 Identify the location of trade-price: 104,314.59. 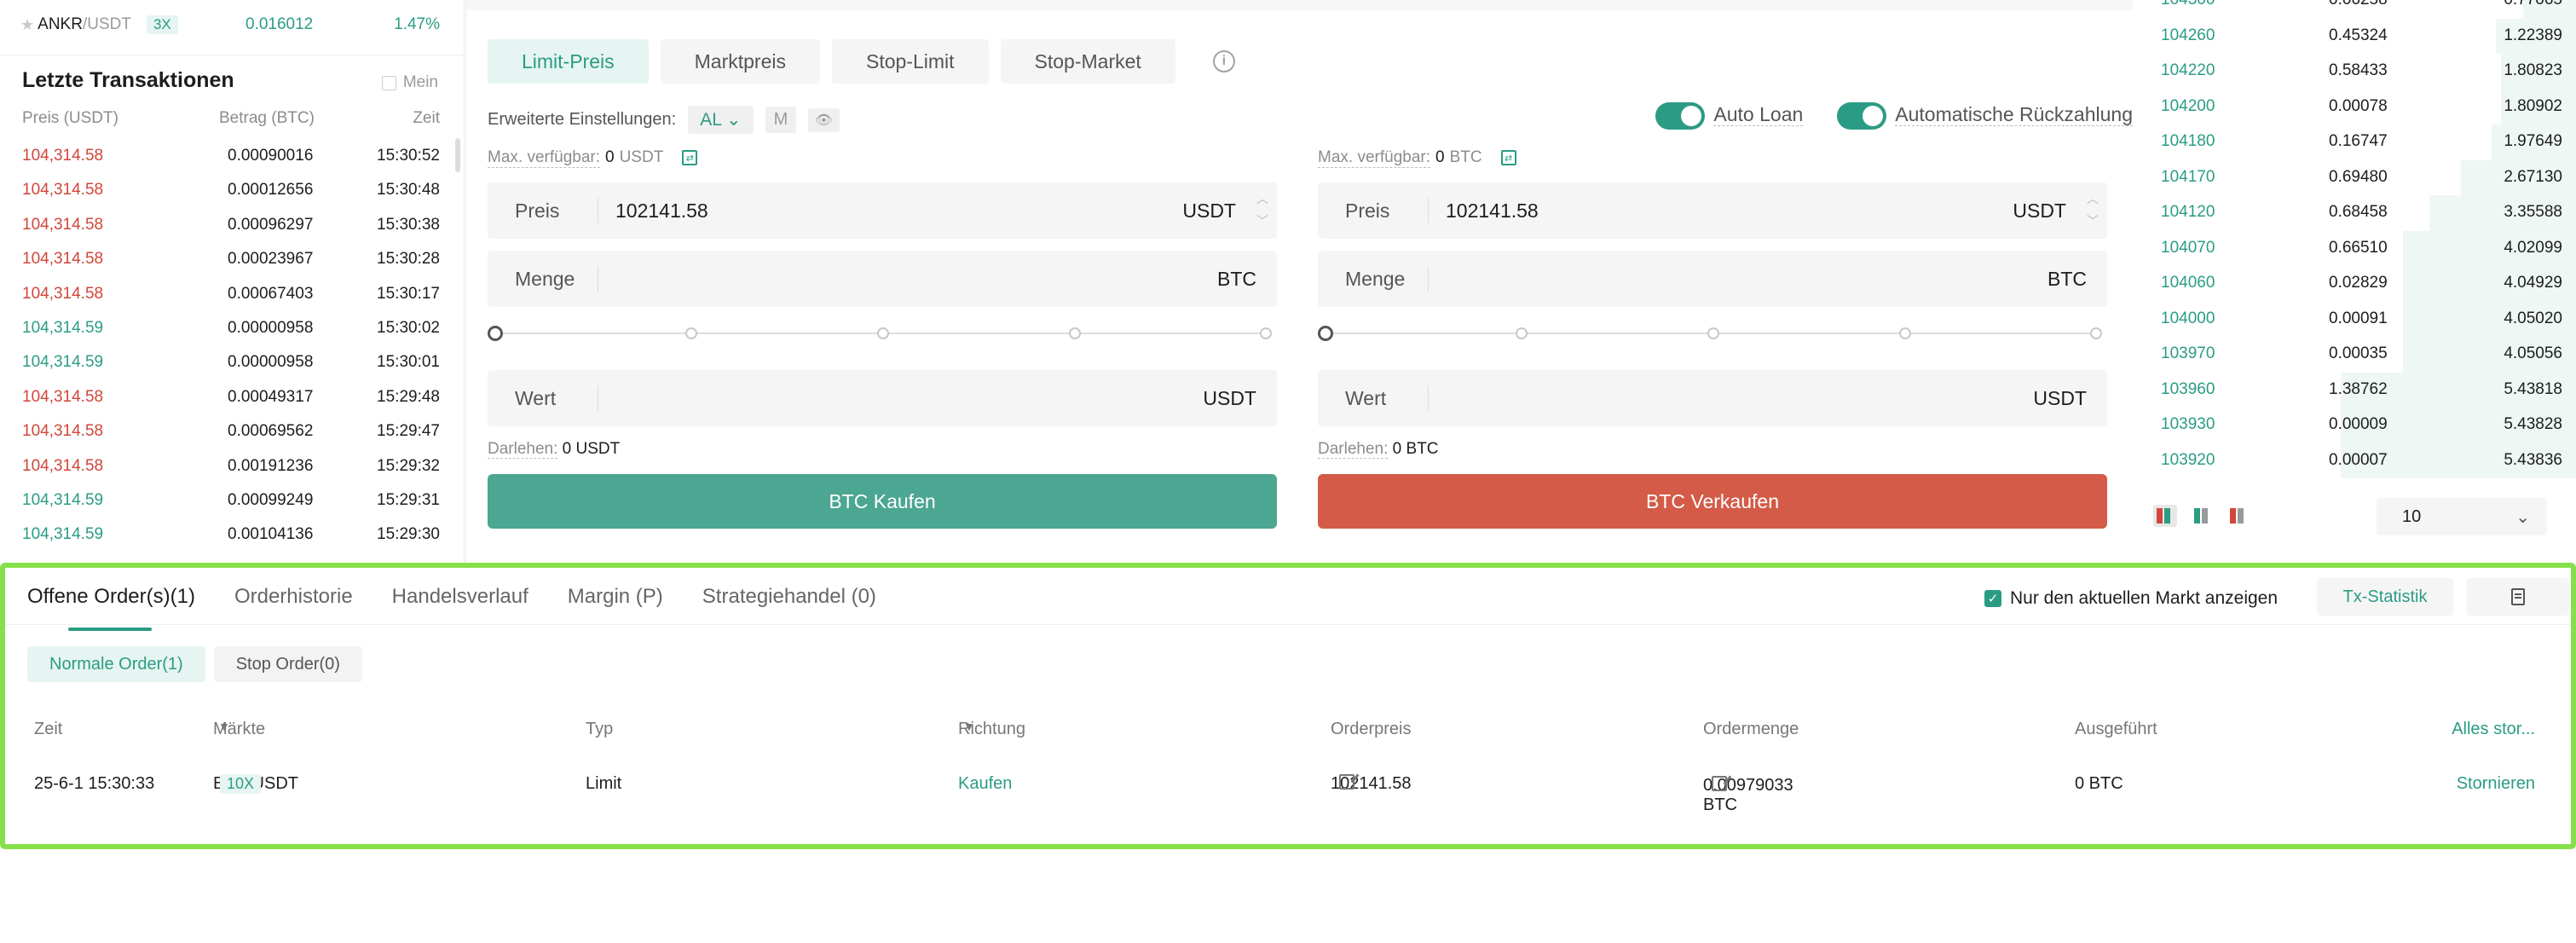
(63, 534).